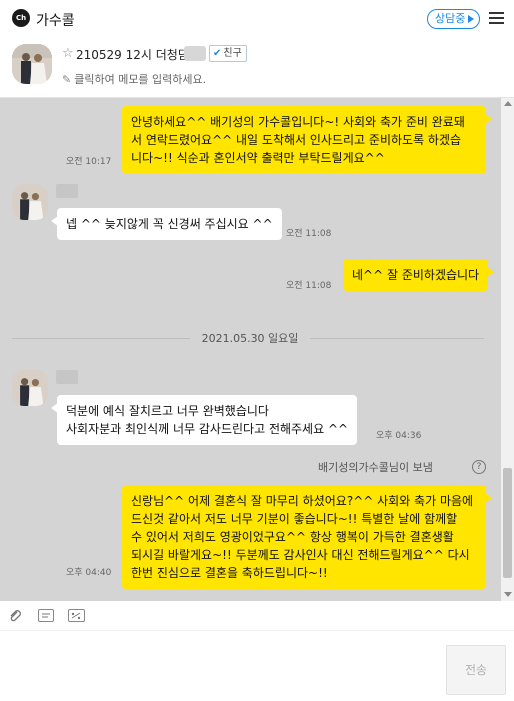 The image size is (514, 701). I want to click on memo-placeholder: 클릭하여 메모를 입력하세요., so click(140, 79).